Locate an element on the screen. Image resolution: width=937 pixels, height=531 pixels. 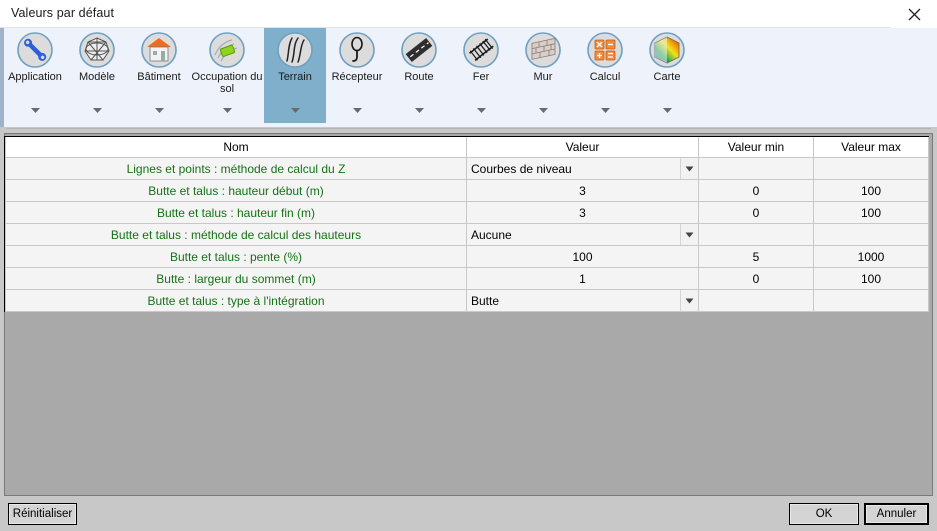
table-row: Butte et talus : pente (%) 100 5 1000 is located at coordinates (467, 256).